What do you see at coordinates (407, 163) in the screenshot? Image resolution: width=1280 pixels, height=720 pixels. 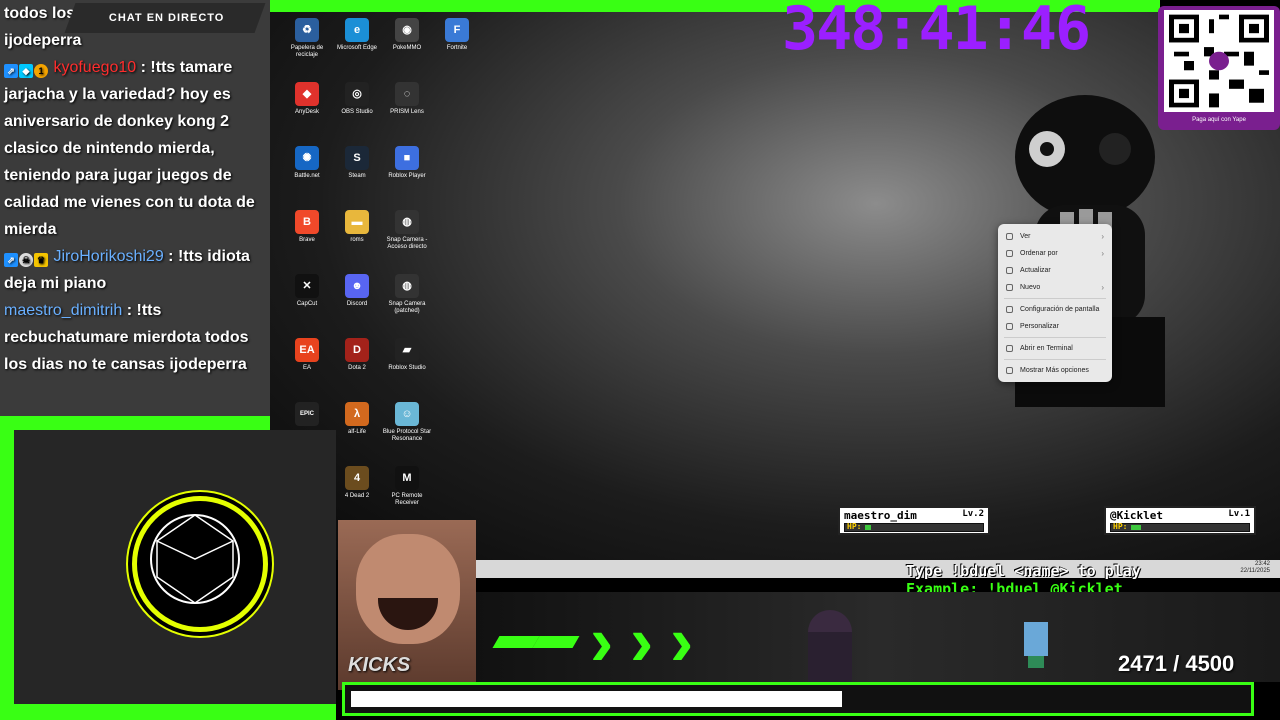 I see `desktop-shortcut: ■ Roblox Player` at bounding box center [407, 163].